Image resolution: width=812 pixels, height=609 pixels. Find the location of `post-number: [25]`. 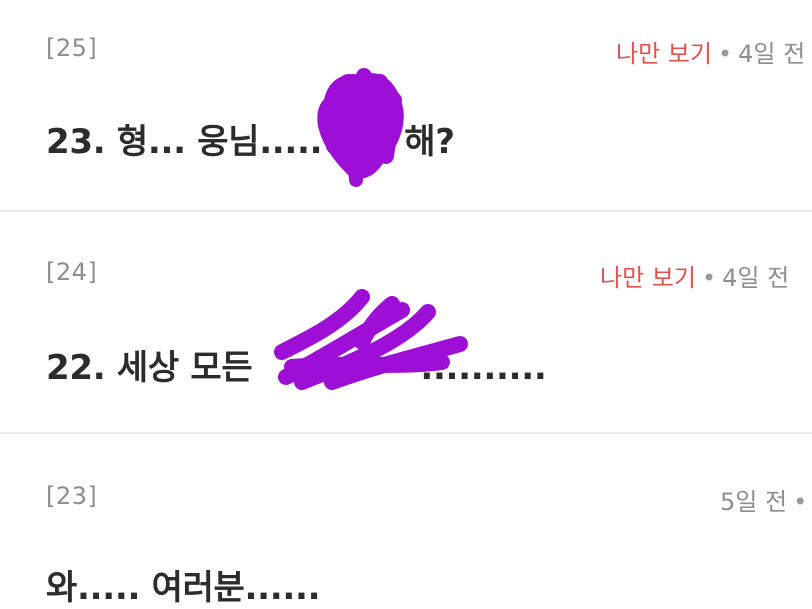

post-number: [25] is located at coordinates (72, 48).